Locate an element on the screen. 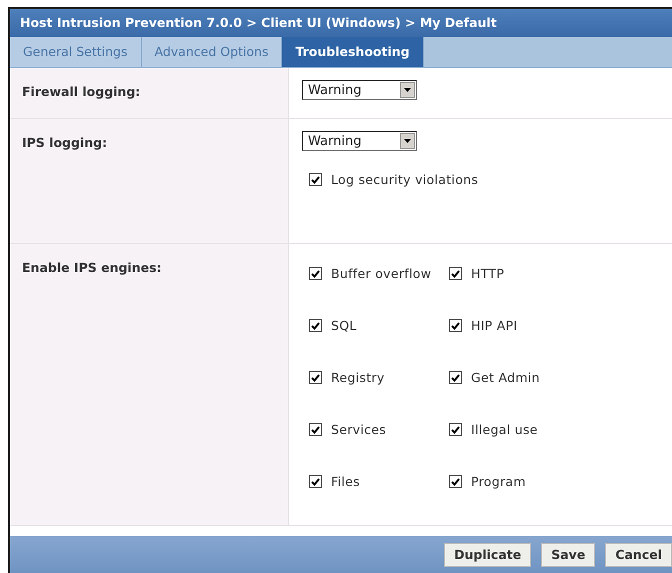 The height and width of the screenshot is (573, 672). action-button: Duplicate is located at coordinates (488, 554).